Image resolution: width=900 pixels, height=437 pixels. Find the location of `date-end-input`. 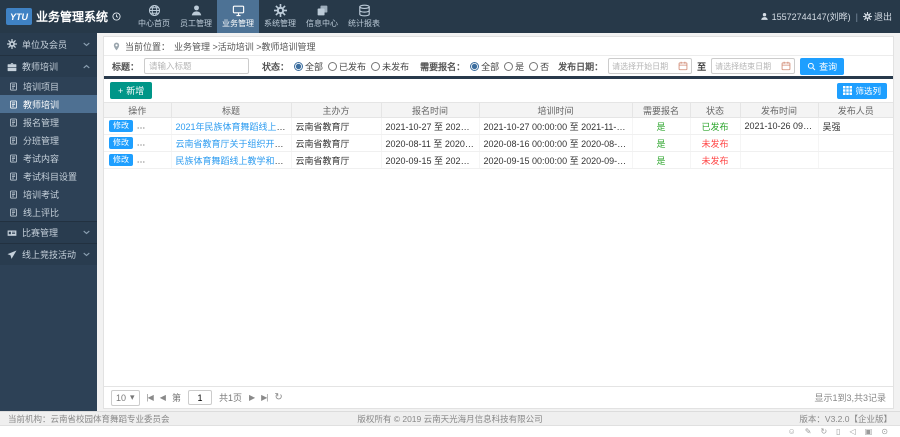

date-end-input is located at coordinates (747, 66).